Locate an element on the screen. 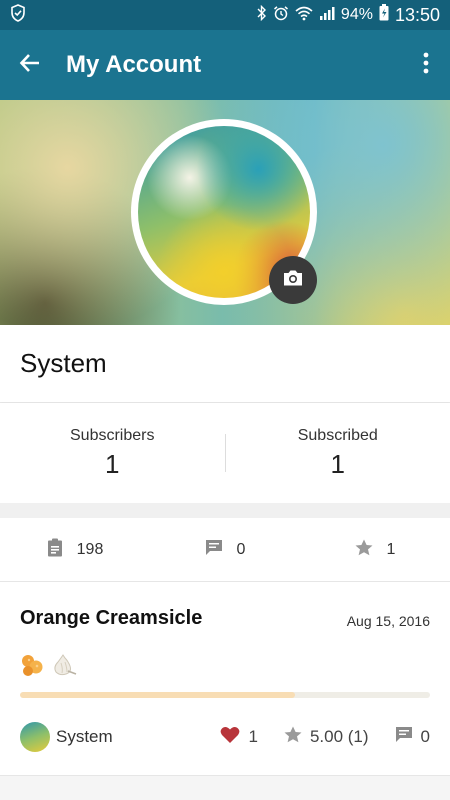  change-photo-button is located at coordinates (293, 280).